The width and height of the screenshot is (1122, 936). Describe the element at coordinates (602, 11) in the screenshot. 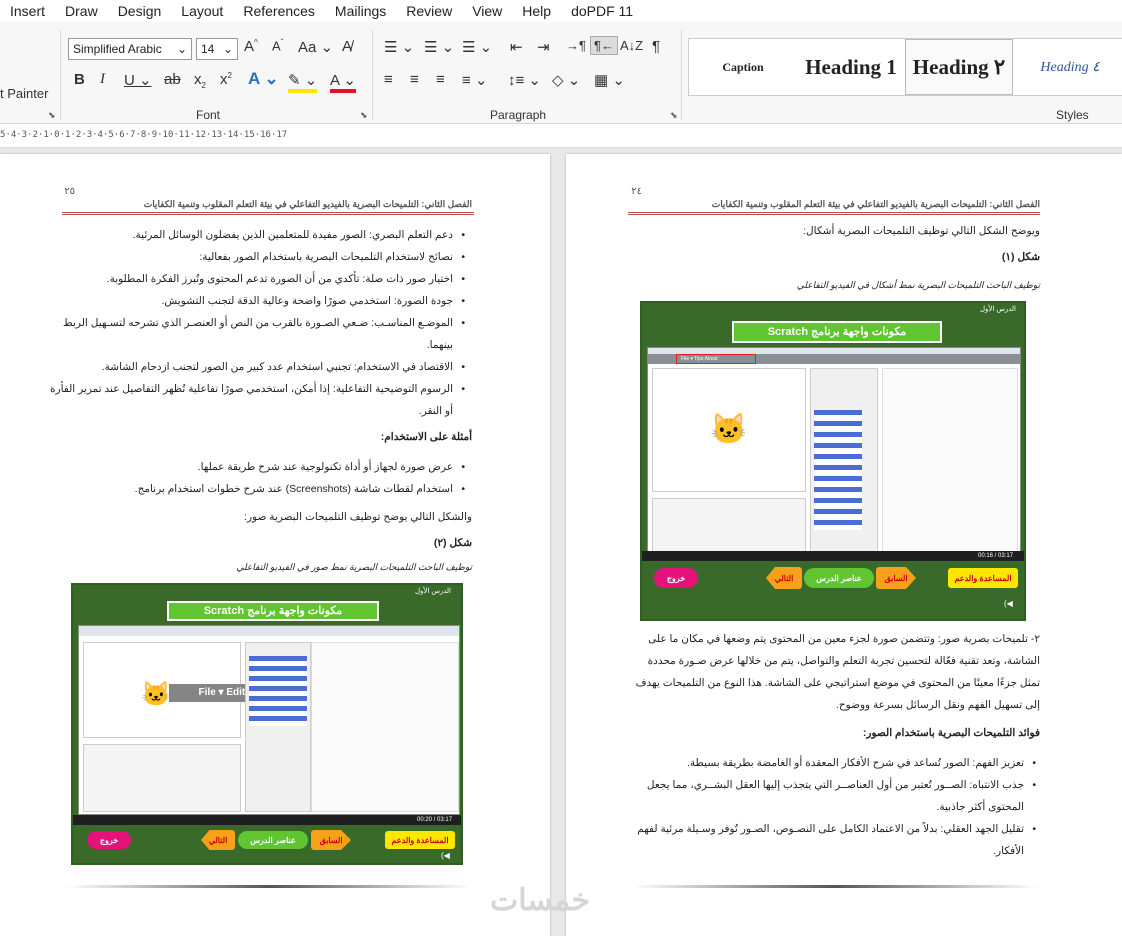

I see `menu-dopdf: doPDF 11` at that location.